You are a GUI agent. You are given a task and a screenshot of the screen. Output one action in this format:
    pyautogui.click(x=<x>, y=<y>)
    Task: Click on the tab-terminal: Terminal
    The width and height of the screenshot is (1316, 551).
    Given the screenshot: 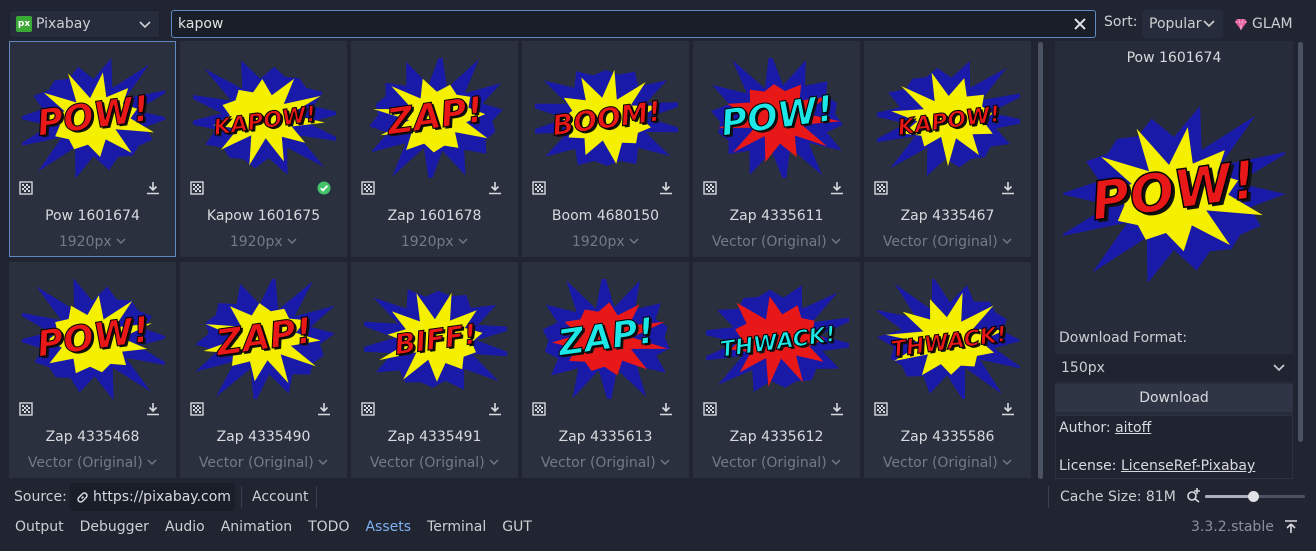 What is the action you would take?
    pyautogui.click(x=456, y=527)
    